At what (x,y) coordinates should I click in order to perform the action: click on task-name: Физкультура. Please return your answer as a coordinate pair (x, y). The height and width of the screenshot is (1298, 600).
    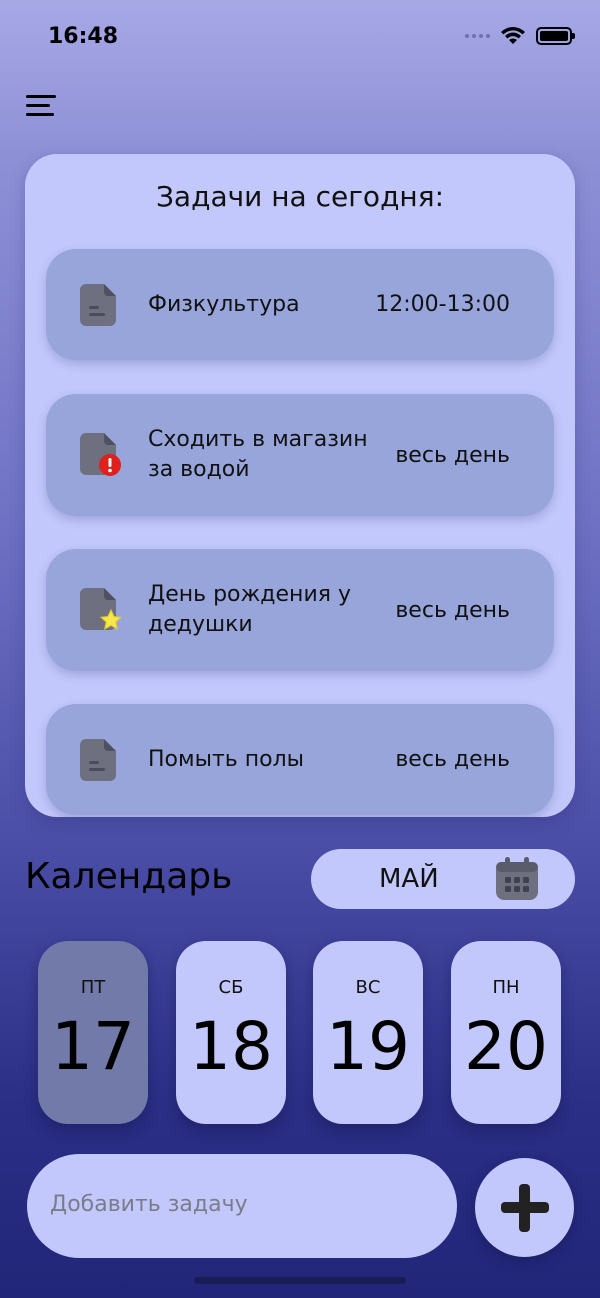
    Looking at the image, I should click on (224, 304).